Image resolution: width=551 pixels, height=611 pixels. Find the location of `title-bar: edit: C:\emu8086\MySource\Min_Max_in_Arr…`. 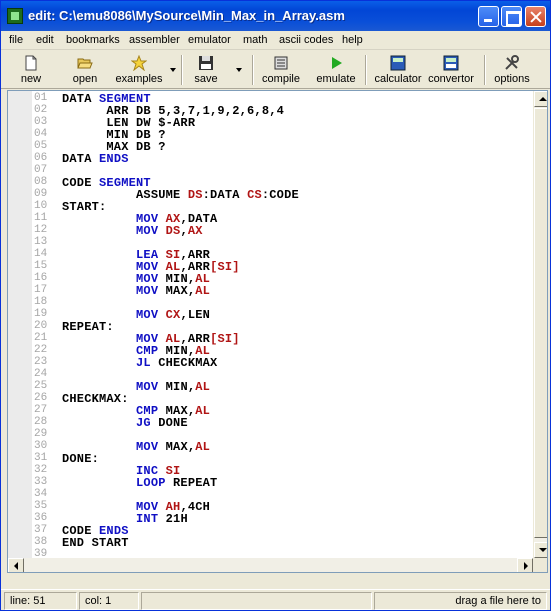

title-bar: edit: C:\emu8086\MySource\Min_Max_in_Arr… is located at coordinates (275, 16).